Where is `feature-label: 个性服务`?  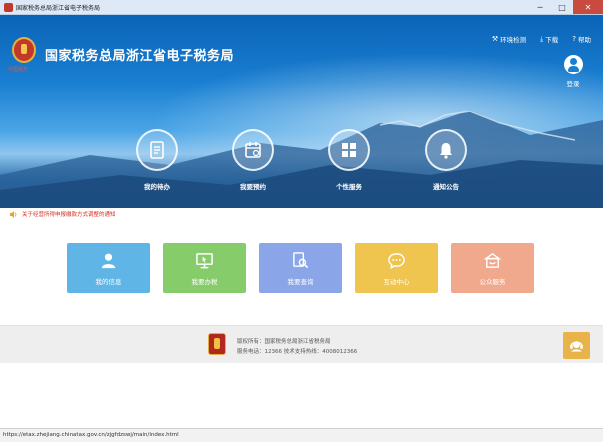
feature-label: 个性服务 is located at coordinates (349, 187).